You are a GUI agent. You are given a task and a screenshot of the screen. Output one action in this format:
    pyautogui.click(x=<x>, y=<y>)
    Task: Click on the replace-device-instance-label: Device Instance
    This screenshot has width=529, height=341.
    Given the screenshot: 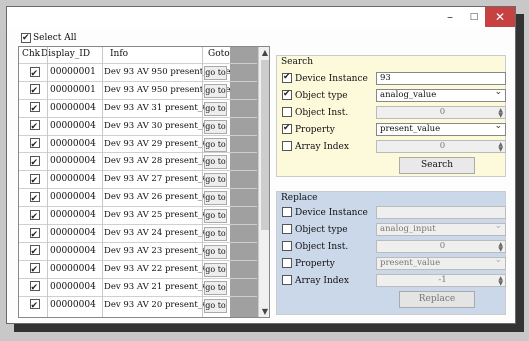 What is the action you would take?
    pyautogui.click(x=331, y=212)
    